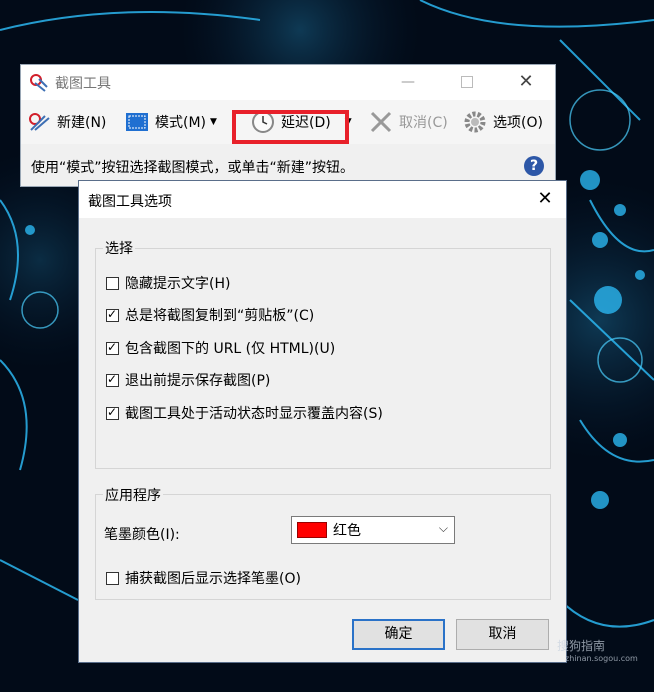 The height and width of the screenshot is (692, 654). I want to click on watermark-subtext: zhinan.sogou.com, so click(601, 658).